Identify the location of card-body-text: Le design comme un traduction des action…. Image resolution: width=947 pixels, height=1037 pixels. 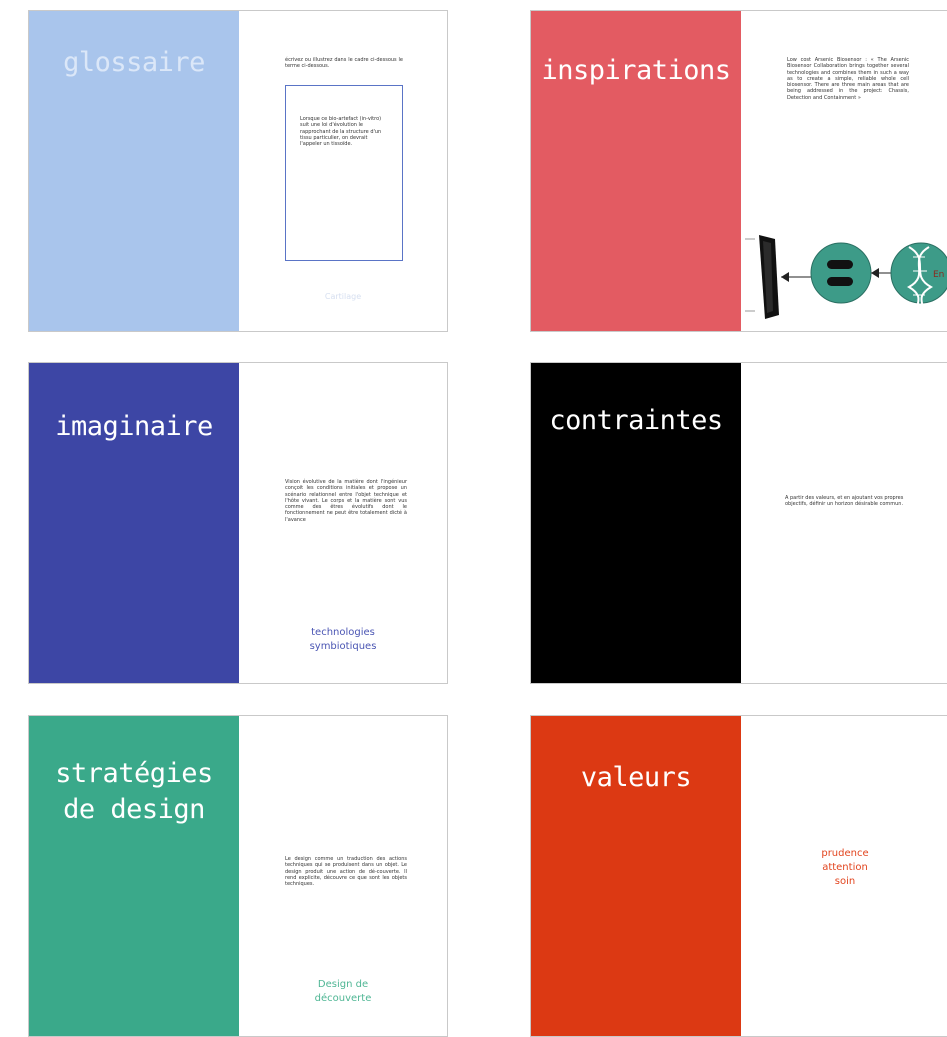
(346, 872).